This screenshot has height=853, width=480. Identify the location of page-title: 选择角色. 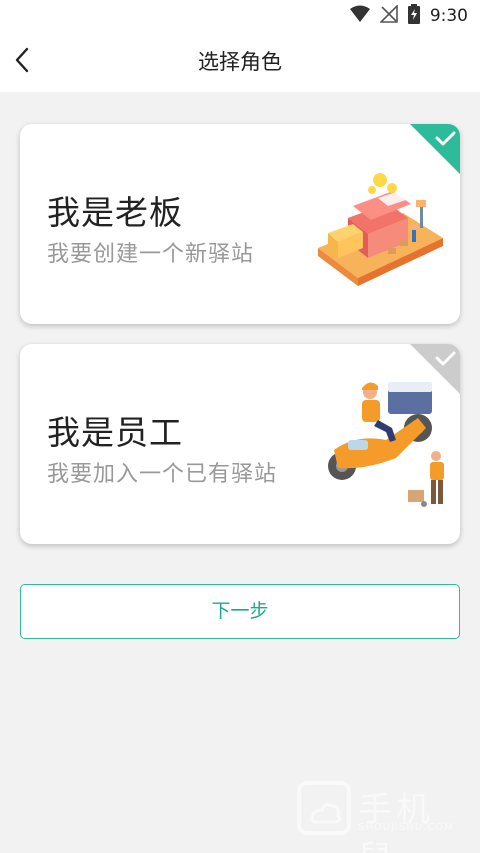
(240, 62).